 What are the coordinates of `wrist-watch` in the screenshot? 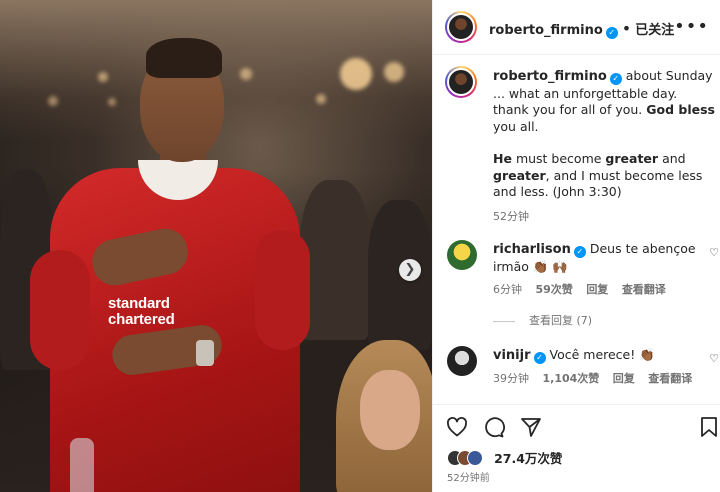 It's located at (205, 353).